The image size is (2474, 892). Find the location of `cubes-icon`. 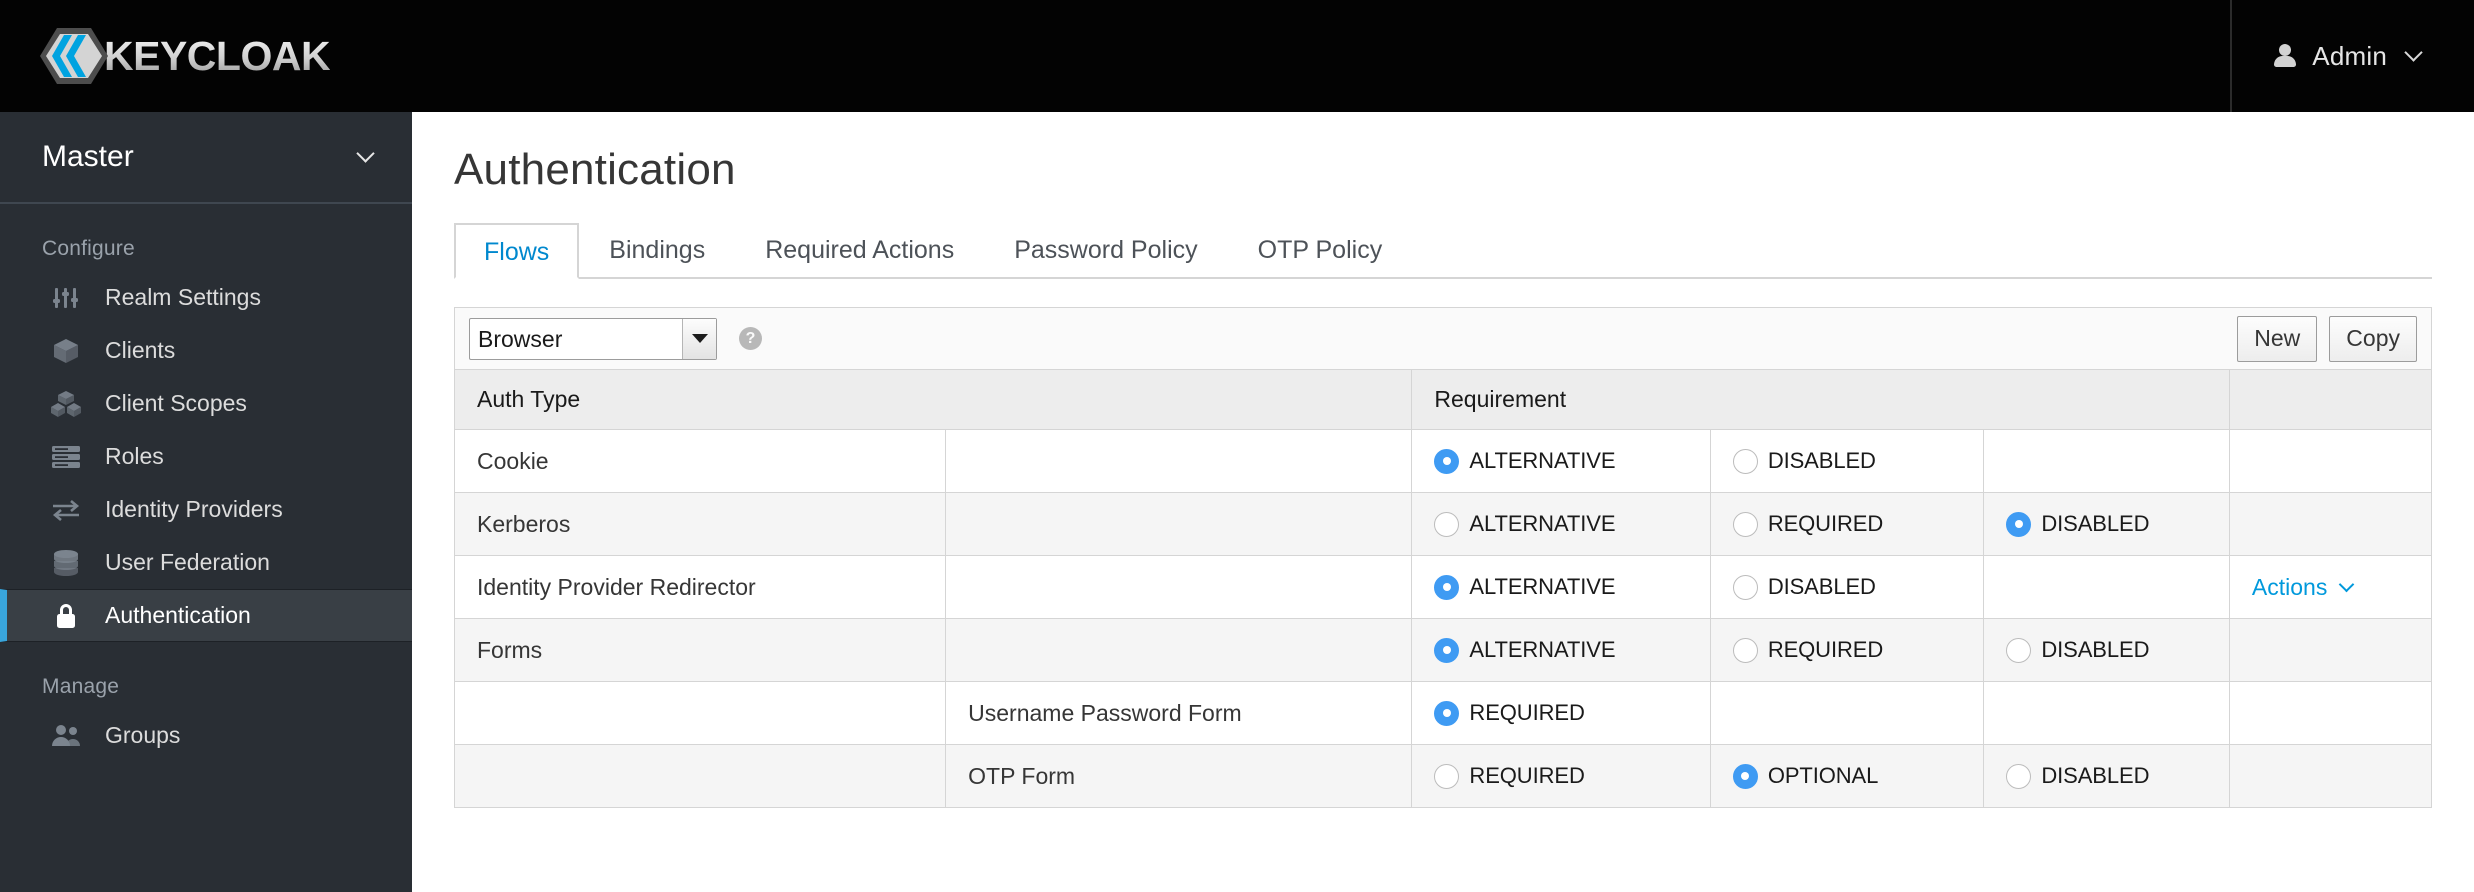

cubes-icon is located at coordinates (66, 404).